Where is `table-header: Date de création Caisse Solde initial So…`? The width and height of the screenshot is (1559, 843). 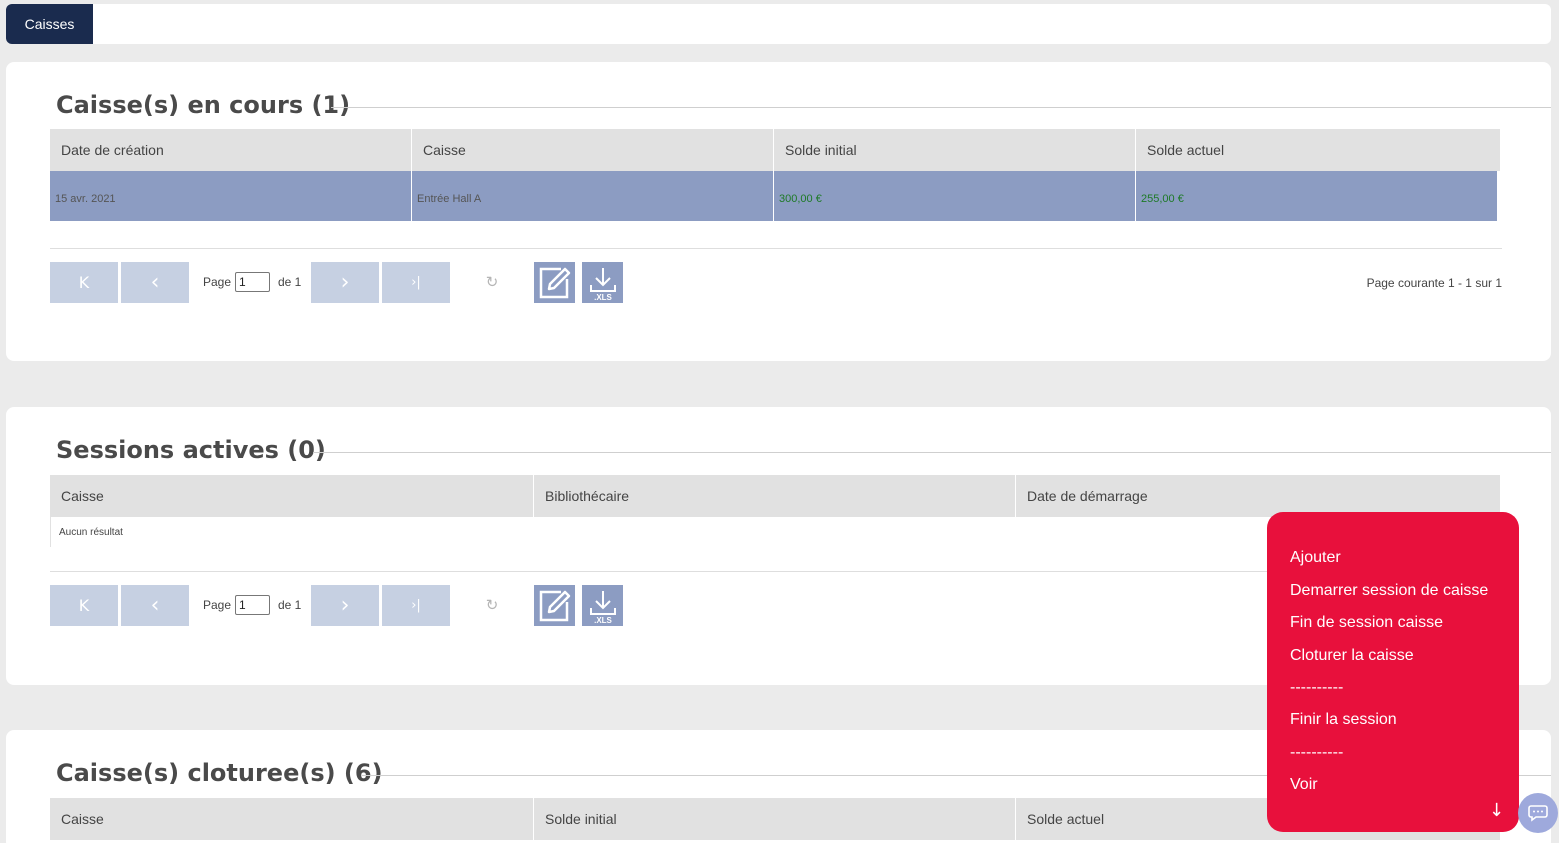
table-header: Date de création Caisse Solde initial So… is located at coordinates (775, 150).